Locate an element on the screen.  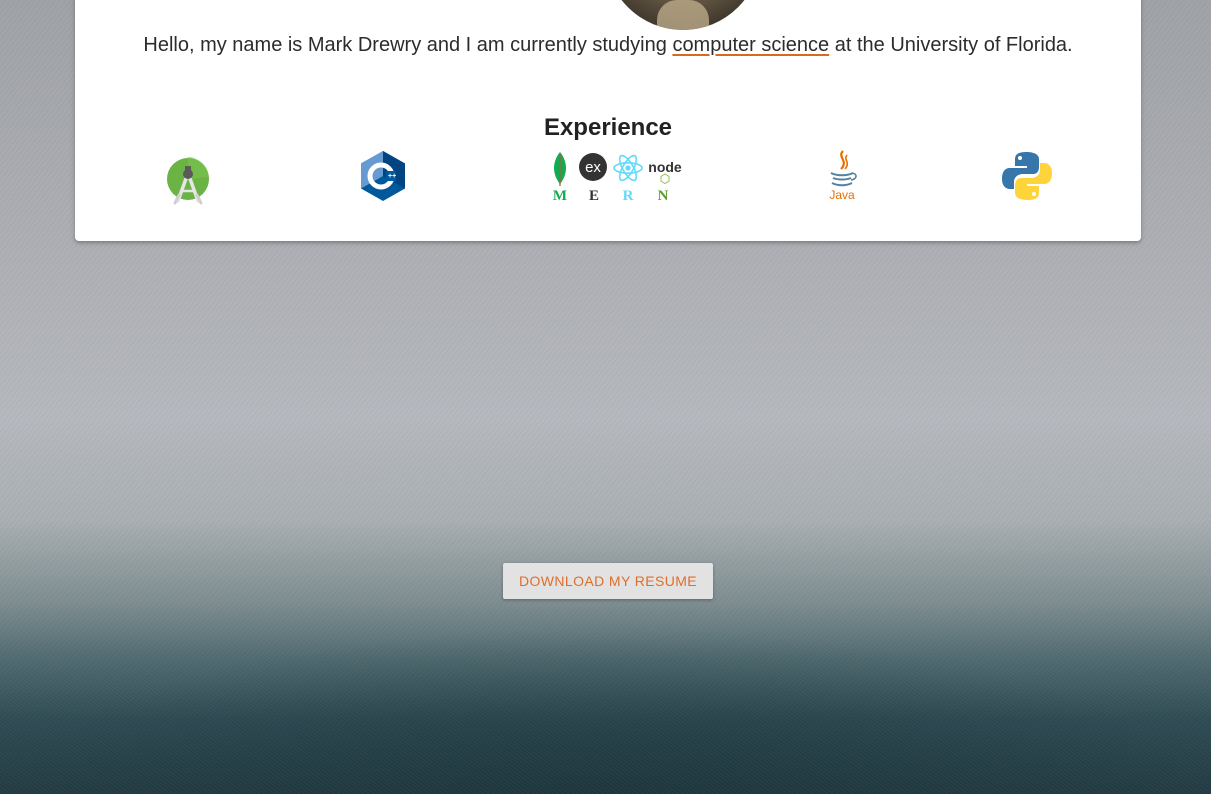
computer-science-link: computer science is located at coordinates (750, 45).